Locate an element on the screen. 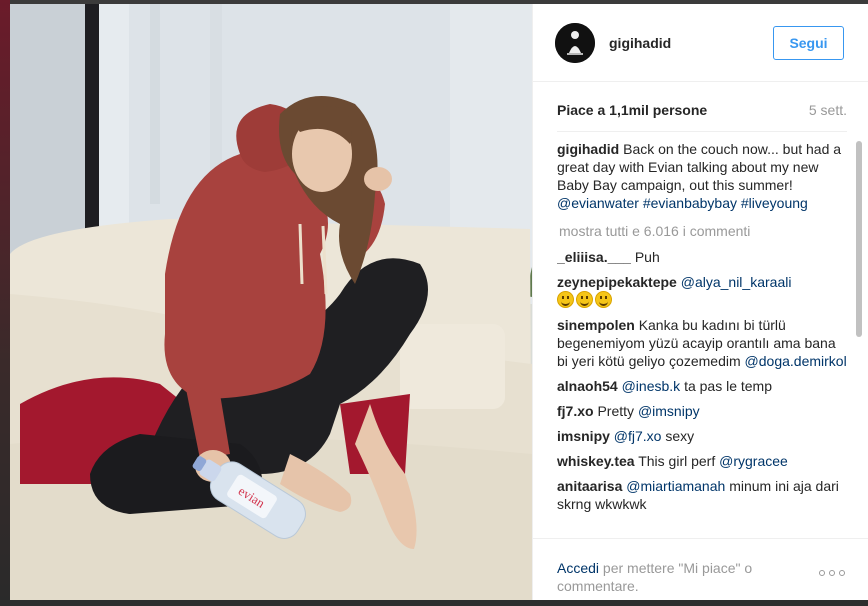  more-options-icon is located at coordinates (833, 573).